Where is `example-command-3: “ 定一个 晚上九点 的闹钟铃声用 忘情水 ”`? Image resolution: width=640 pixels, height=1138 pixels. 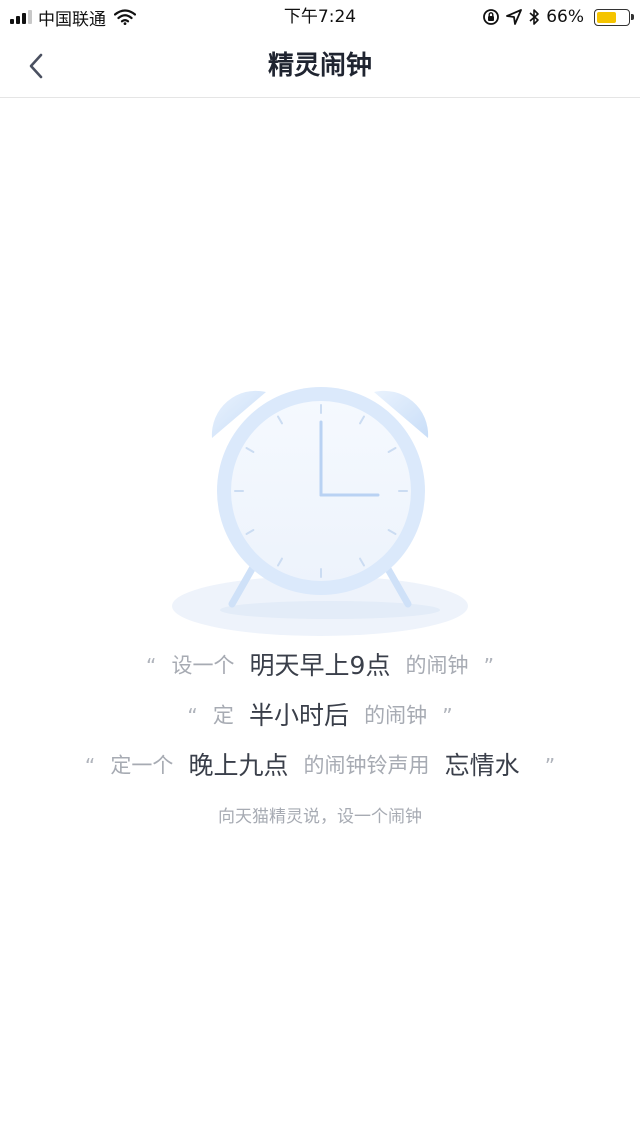
example-command-3: “ 定一个 晚上九点 的闹钟铃声用 忘情水 ” is located at coordinates (320, 765).